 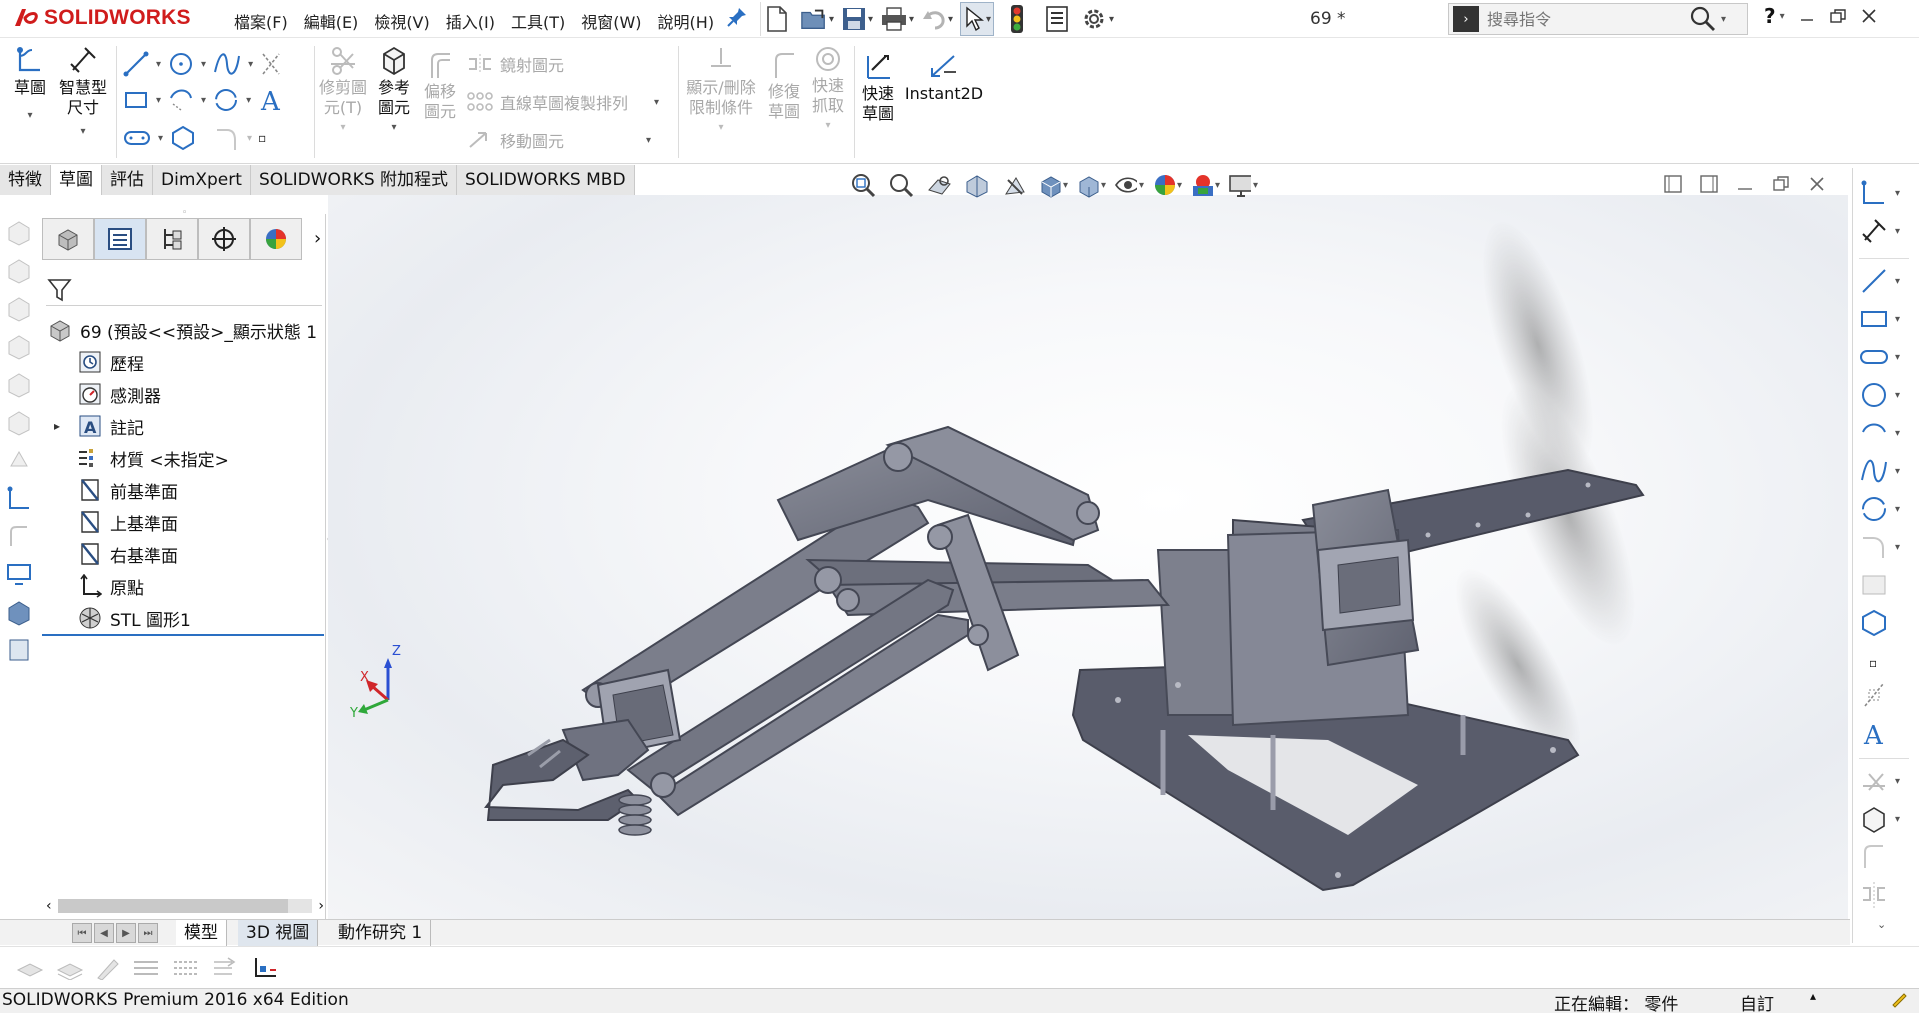 What do you see at coordinates (1057, 19) in the screenshot?
I see `file-properties-icon` at bounding box center [1057, 19].